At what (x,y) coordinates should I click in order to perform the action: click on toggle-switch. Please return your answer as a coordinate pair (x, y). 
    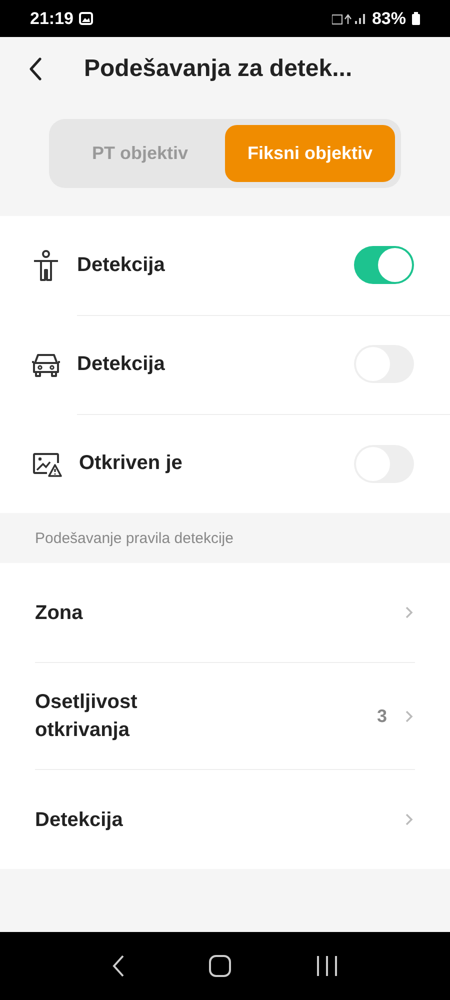
    Looking at the image, I should click on (384, 265).